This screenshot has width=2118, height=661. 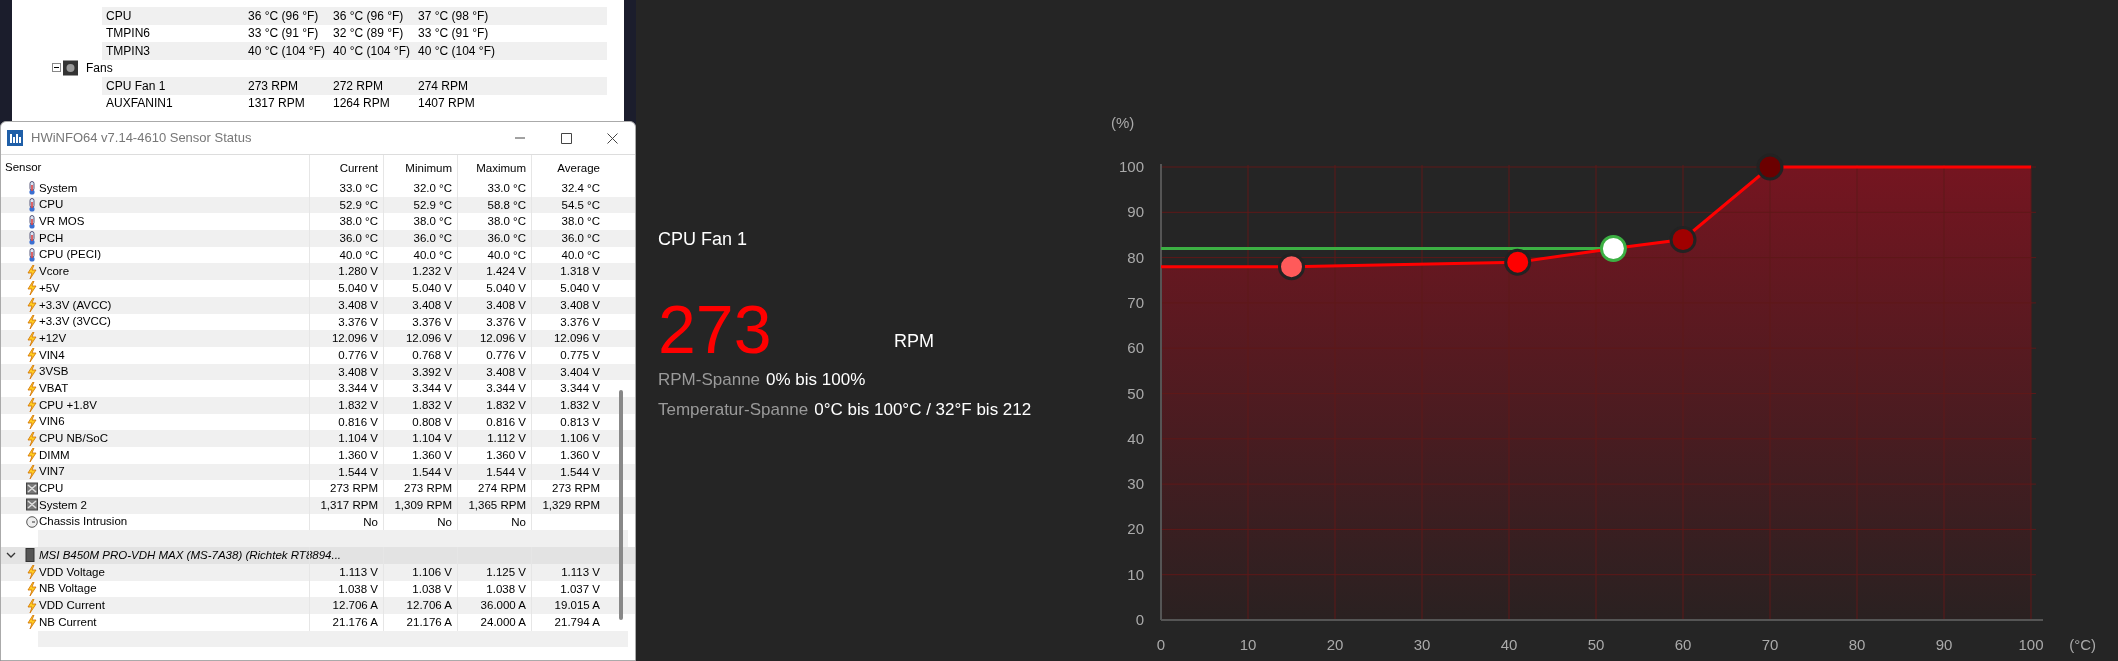 What do you see at coordinates (709, 379) in the screenshot?
I see `range-label: RPM-Spanne` at bounding box center [709, 379].